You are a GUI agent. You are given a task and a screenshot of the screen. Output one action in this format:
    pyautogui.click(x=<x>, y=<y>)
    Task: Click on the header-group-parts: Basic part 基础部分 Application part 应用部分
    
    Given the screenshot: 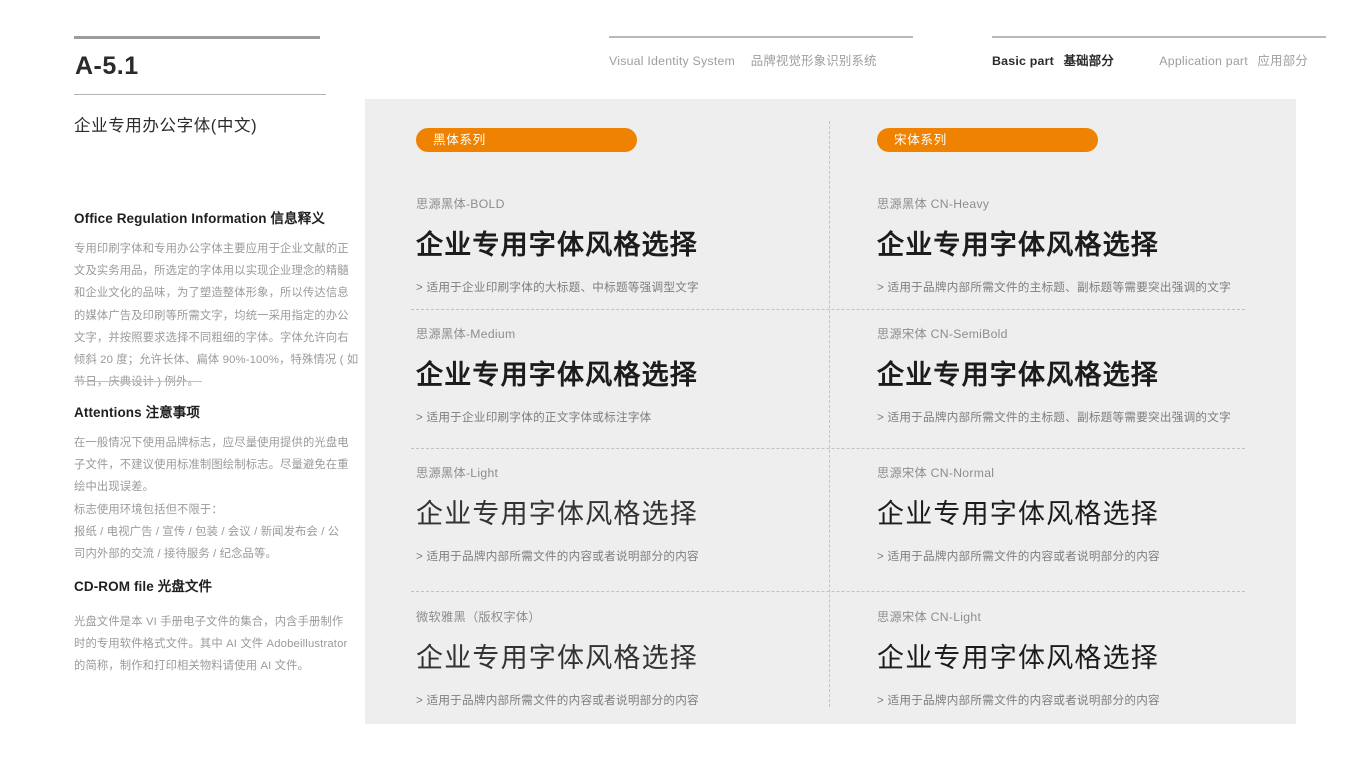 What is the action you would take?
    pyautogui.click(x=1159, y=52)
    